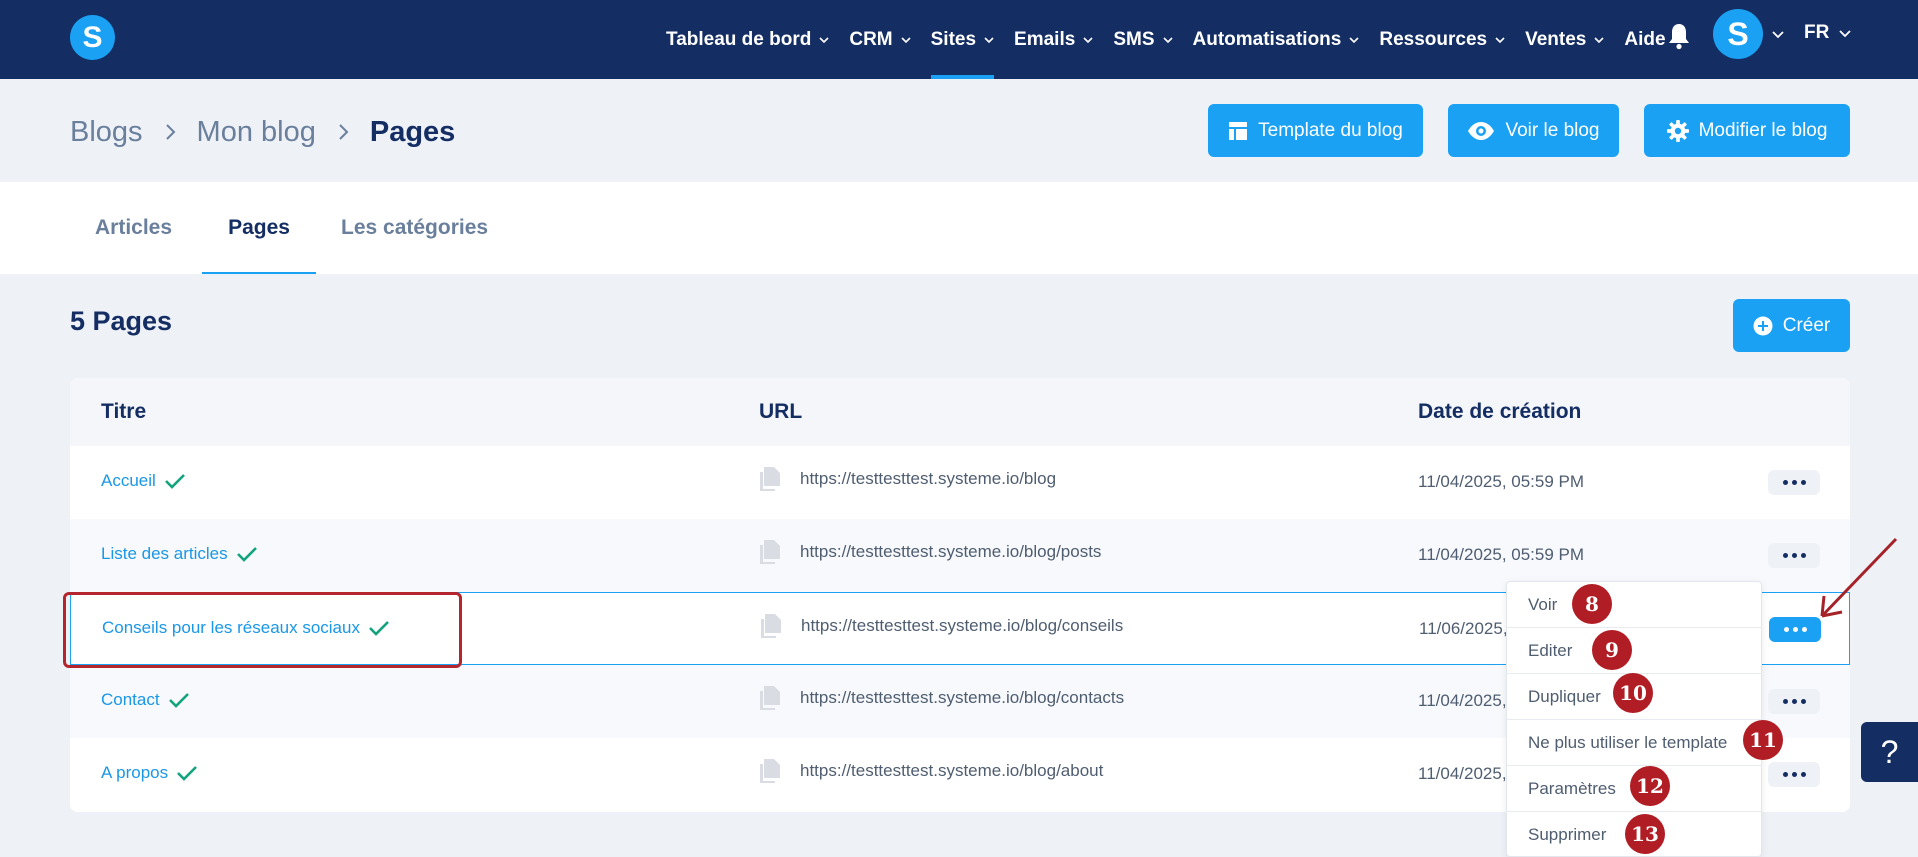 Image resolution: width=1918 pixels, height=857 pixels. I want to click on annotation-arrow-icon, so click(1859, 577).